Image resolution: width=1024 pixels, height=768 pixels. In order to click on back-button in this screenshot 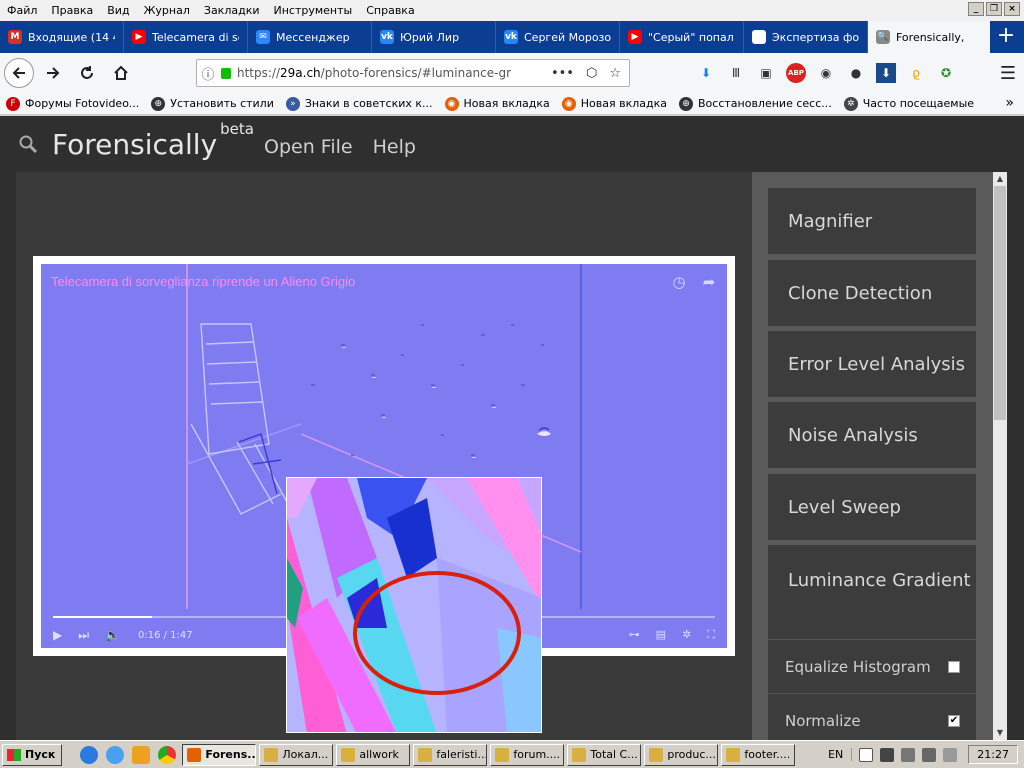, I will do `click(19, 73)`.